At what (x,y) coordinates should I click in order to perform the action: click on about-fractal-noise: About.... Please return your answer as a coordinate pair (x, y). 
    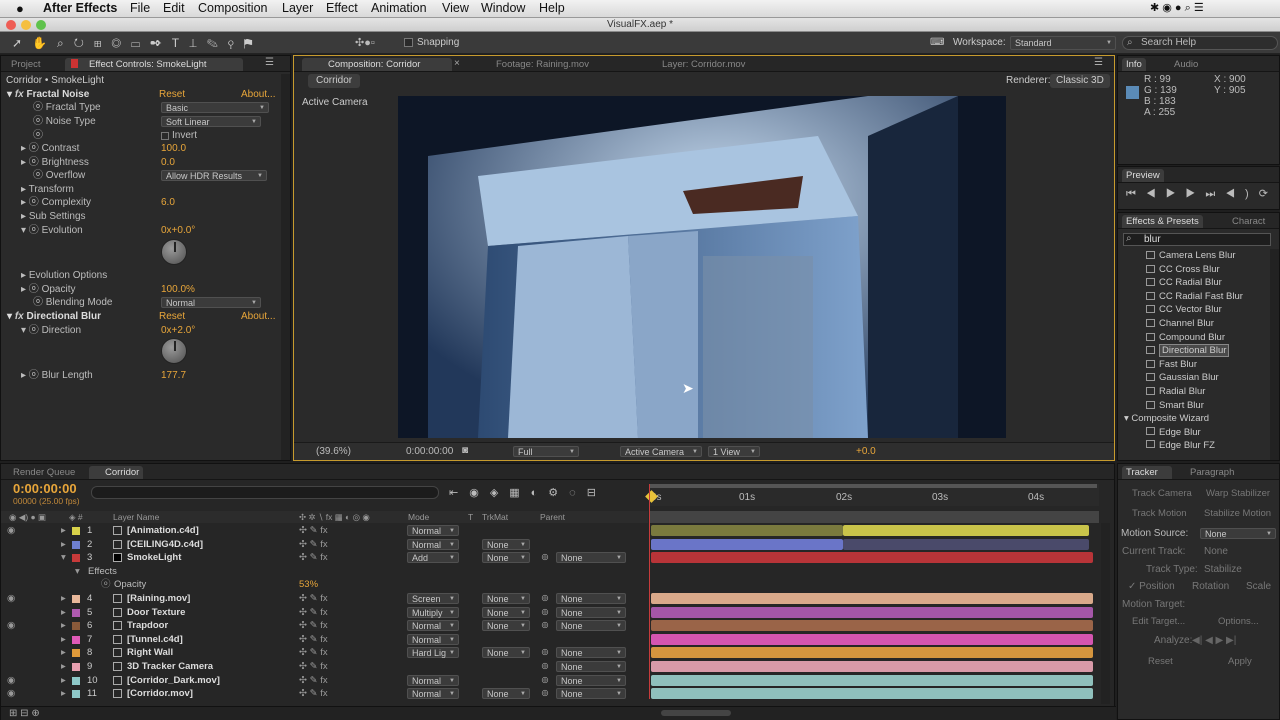
    Looking at the image, I should click on (258, 94).